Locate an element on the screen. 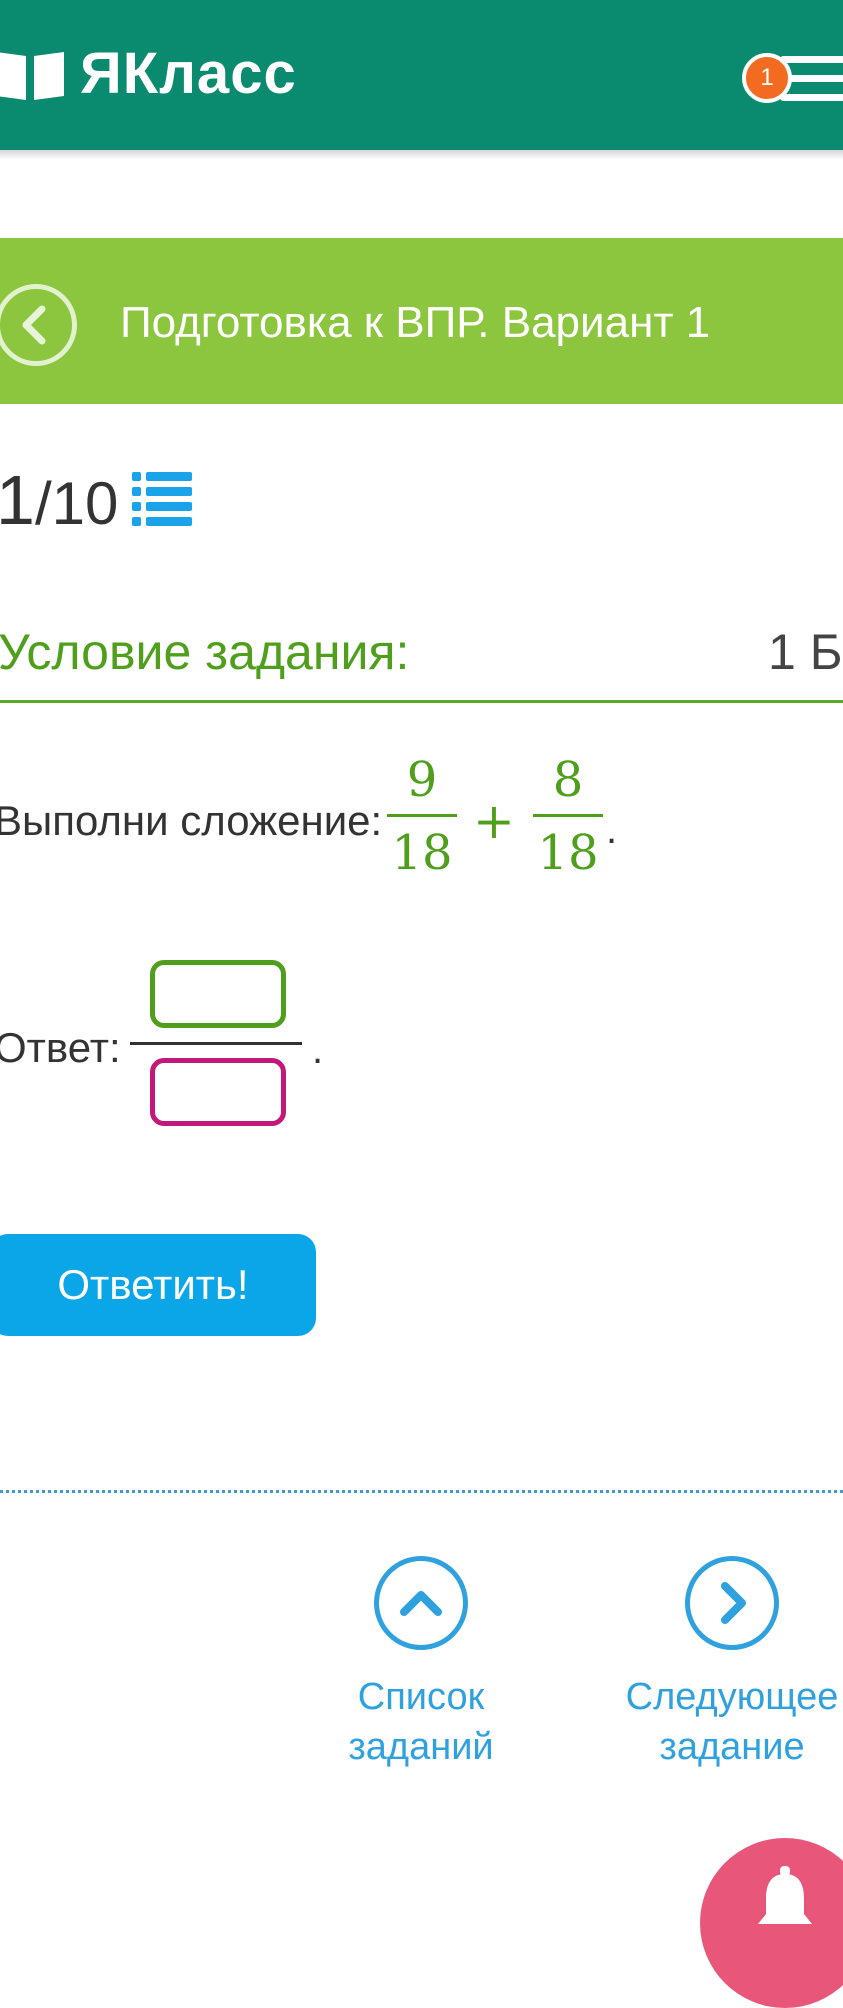 The image size is (843, 2008). chevron-right-icon is located at coordinates (733, 1603).